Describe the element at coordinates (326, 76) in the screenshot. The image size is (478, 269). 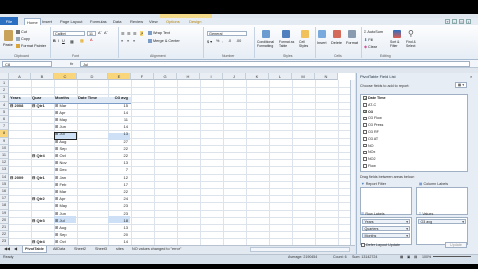
I see `column-header-n: N` at that location.